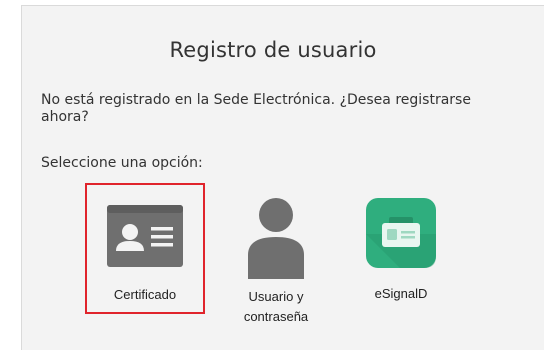 The width and height of the screenshot is (544, 350). I want to click on option-label-usuario: Usuario y contraseña, so click(276, 307).